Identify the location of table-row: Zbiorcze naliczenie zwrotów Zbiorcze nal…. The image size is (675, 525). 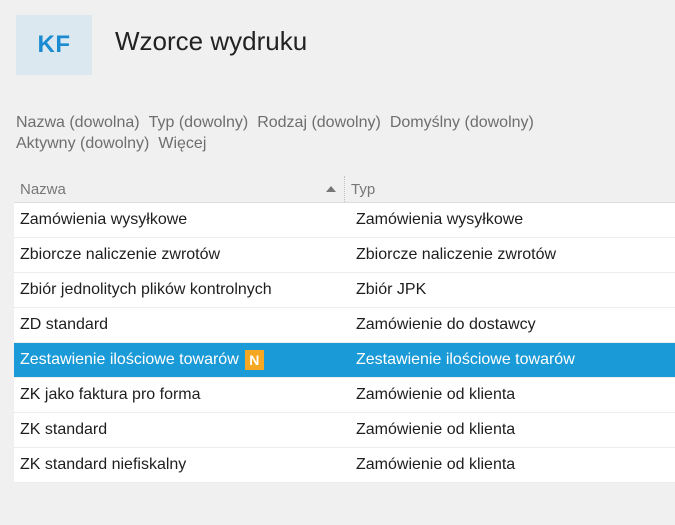
(344, 255).